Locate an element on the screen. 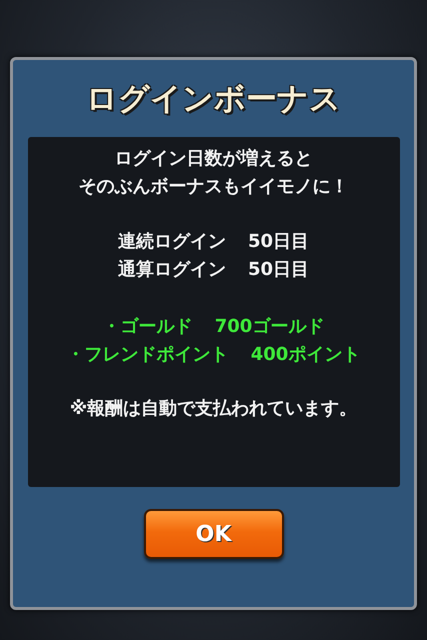  reward-value: 400ポイント is located at coordinates (305, 355).